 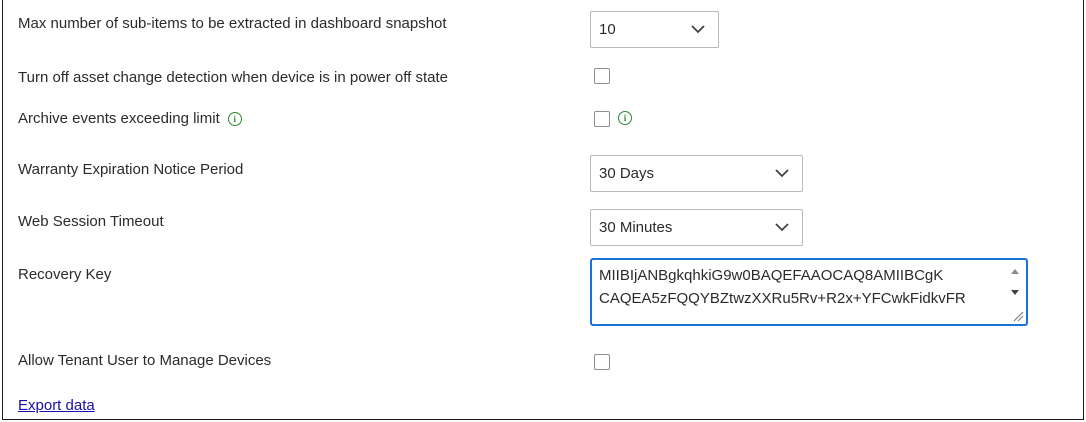 I want to click on warranty-period-label: Warranty Expiration Notice Period, so click(x=131, y=169).